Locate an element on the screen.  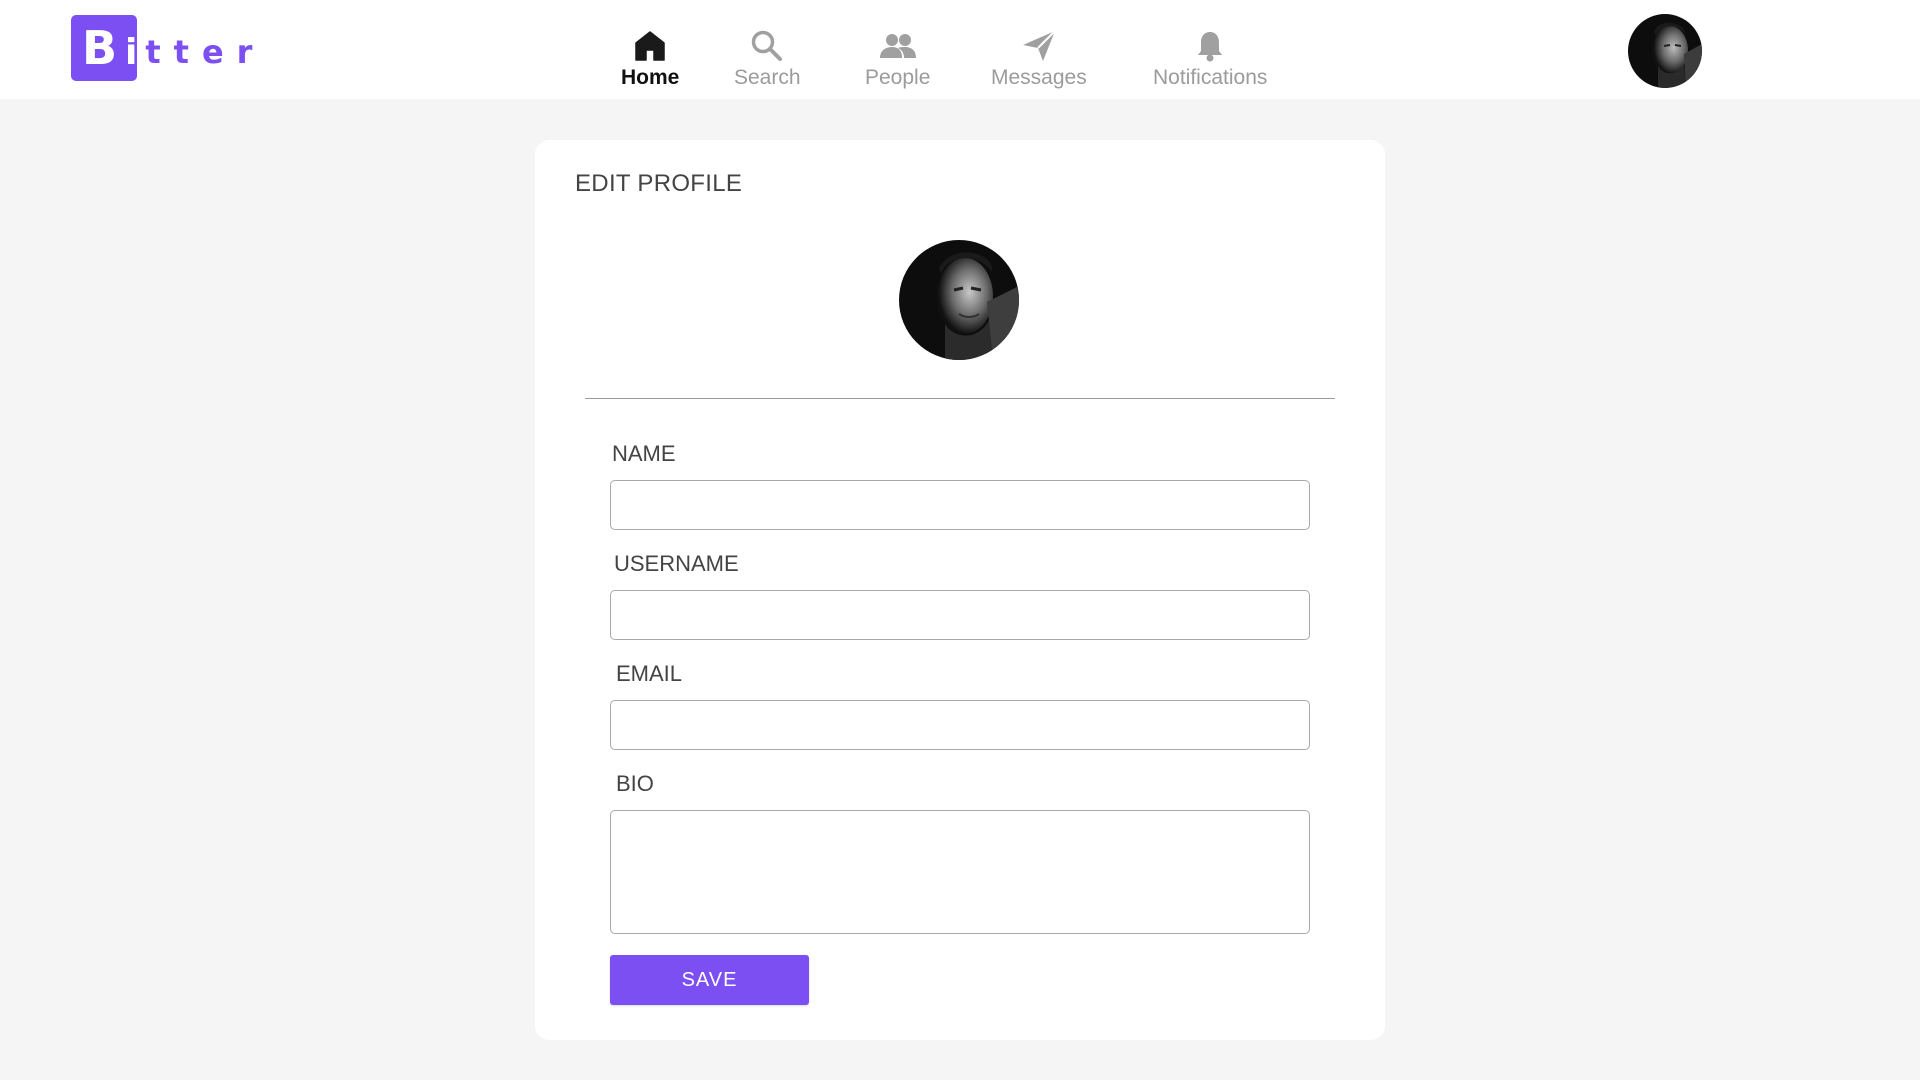
email-label: EMAIL is located at coordinates (649, 673).